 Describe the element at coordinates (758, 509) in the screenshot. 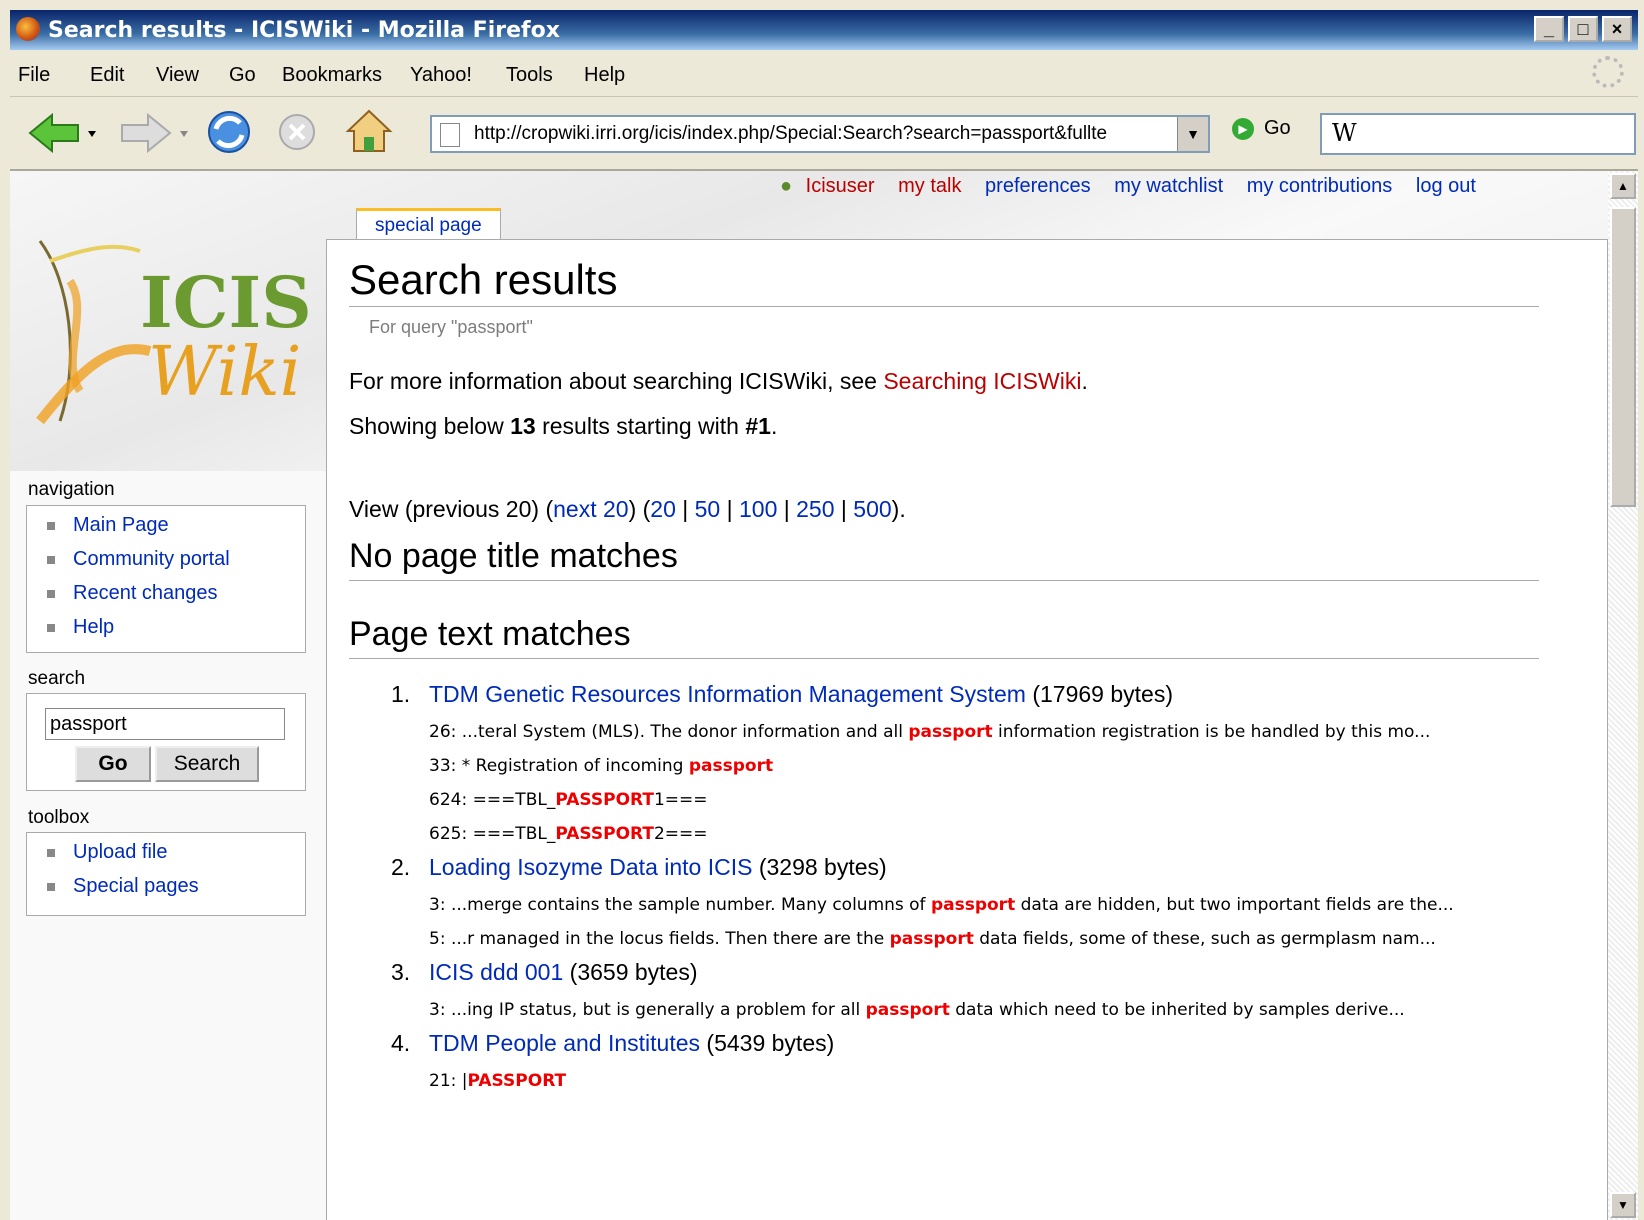

I see `limit-100-link: 100` at that location.